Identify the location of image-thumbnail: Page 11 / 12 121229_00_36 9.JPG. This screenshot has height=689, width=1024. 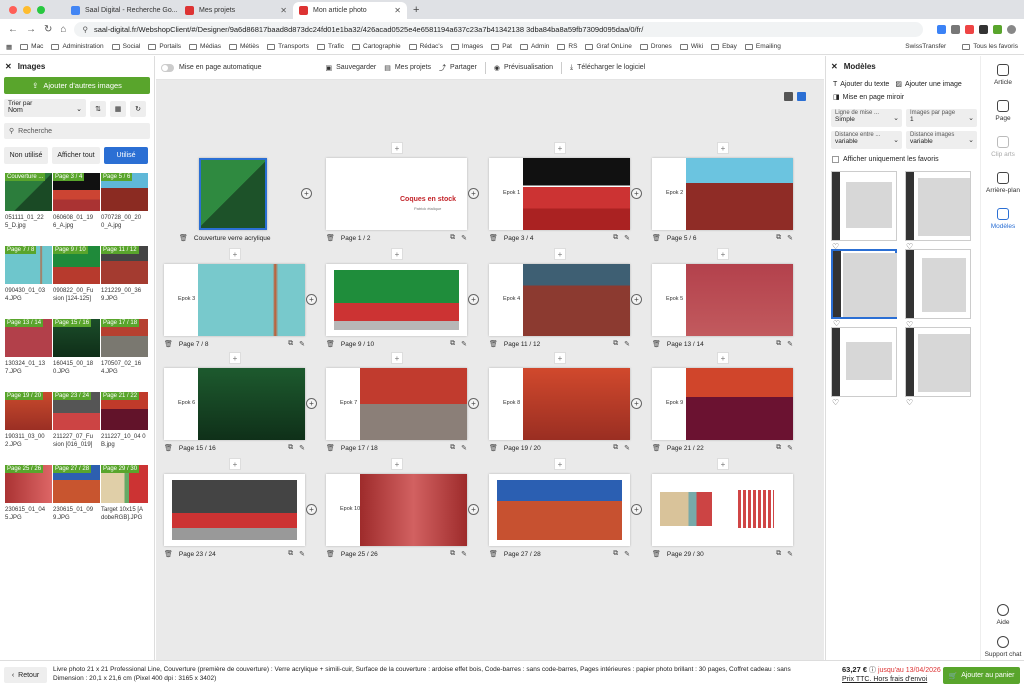
(124, 282).